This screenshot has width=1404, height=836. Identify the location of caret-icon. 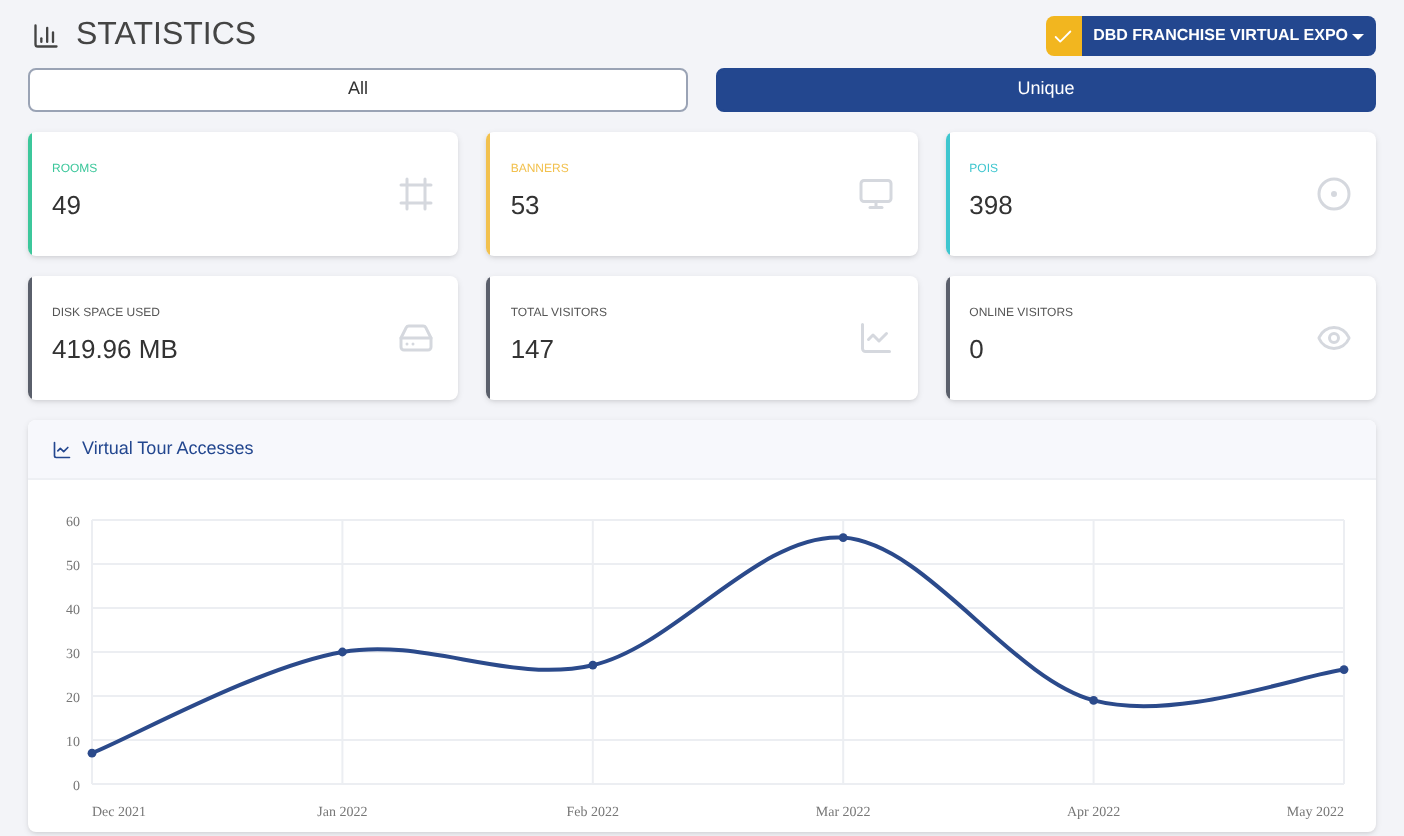
(1358, 36).